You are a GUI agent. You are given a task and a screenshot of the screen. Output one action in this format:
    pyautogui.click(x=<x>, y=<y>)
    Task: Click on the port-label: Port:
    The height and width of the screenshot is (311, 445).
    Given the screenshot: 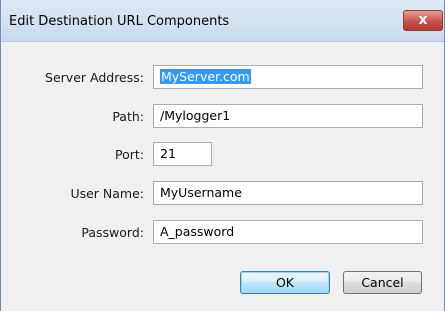 What is the action you would take?
    pyautogui.click(x=129, y=154)
    